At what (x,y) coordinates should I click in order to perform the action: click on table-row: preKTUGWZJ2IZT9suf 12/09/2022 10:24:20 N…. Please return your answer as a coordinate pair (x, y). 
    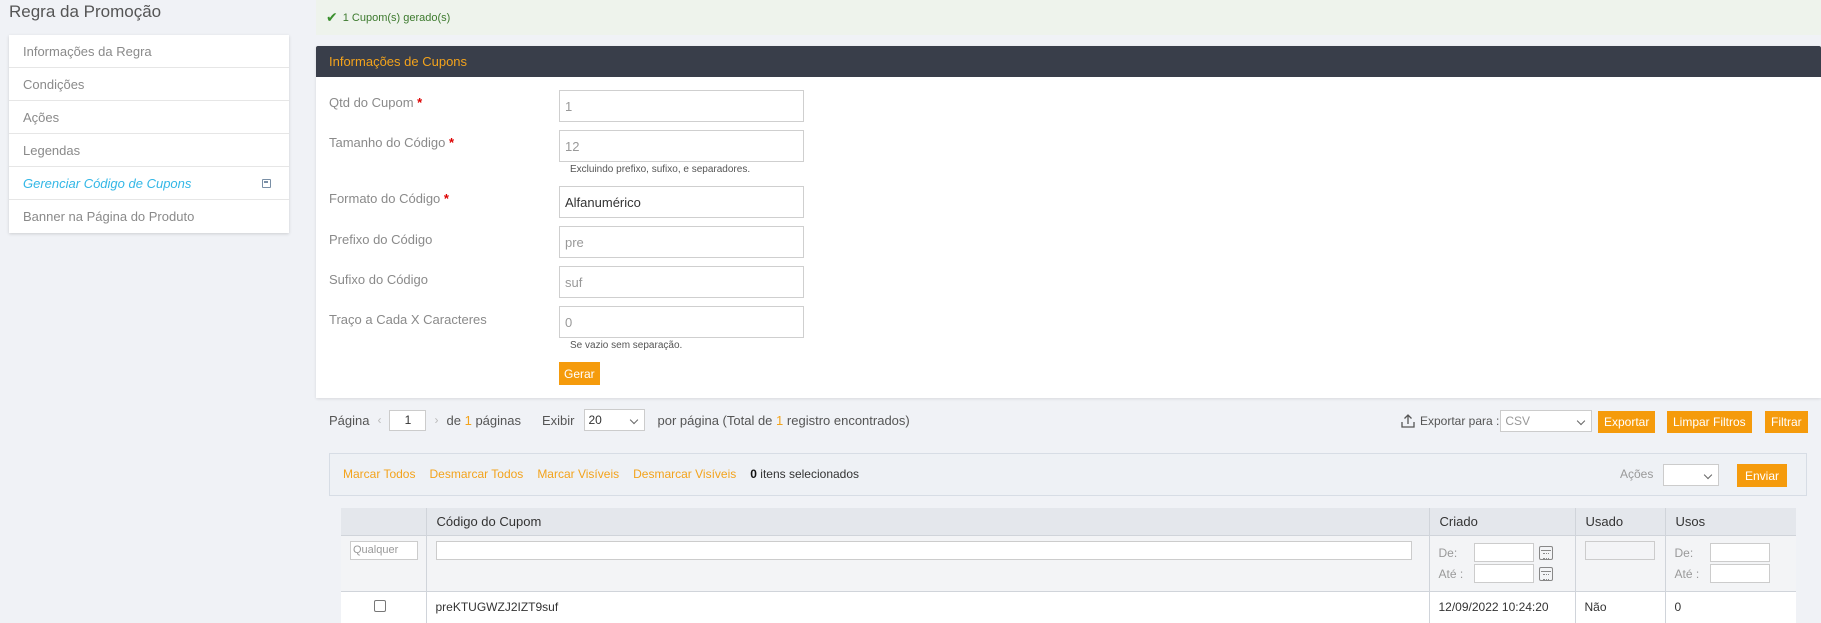
    Looking at the image, I should click on (1068, 606).